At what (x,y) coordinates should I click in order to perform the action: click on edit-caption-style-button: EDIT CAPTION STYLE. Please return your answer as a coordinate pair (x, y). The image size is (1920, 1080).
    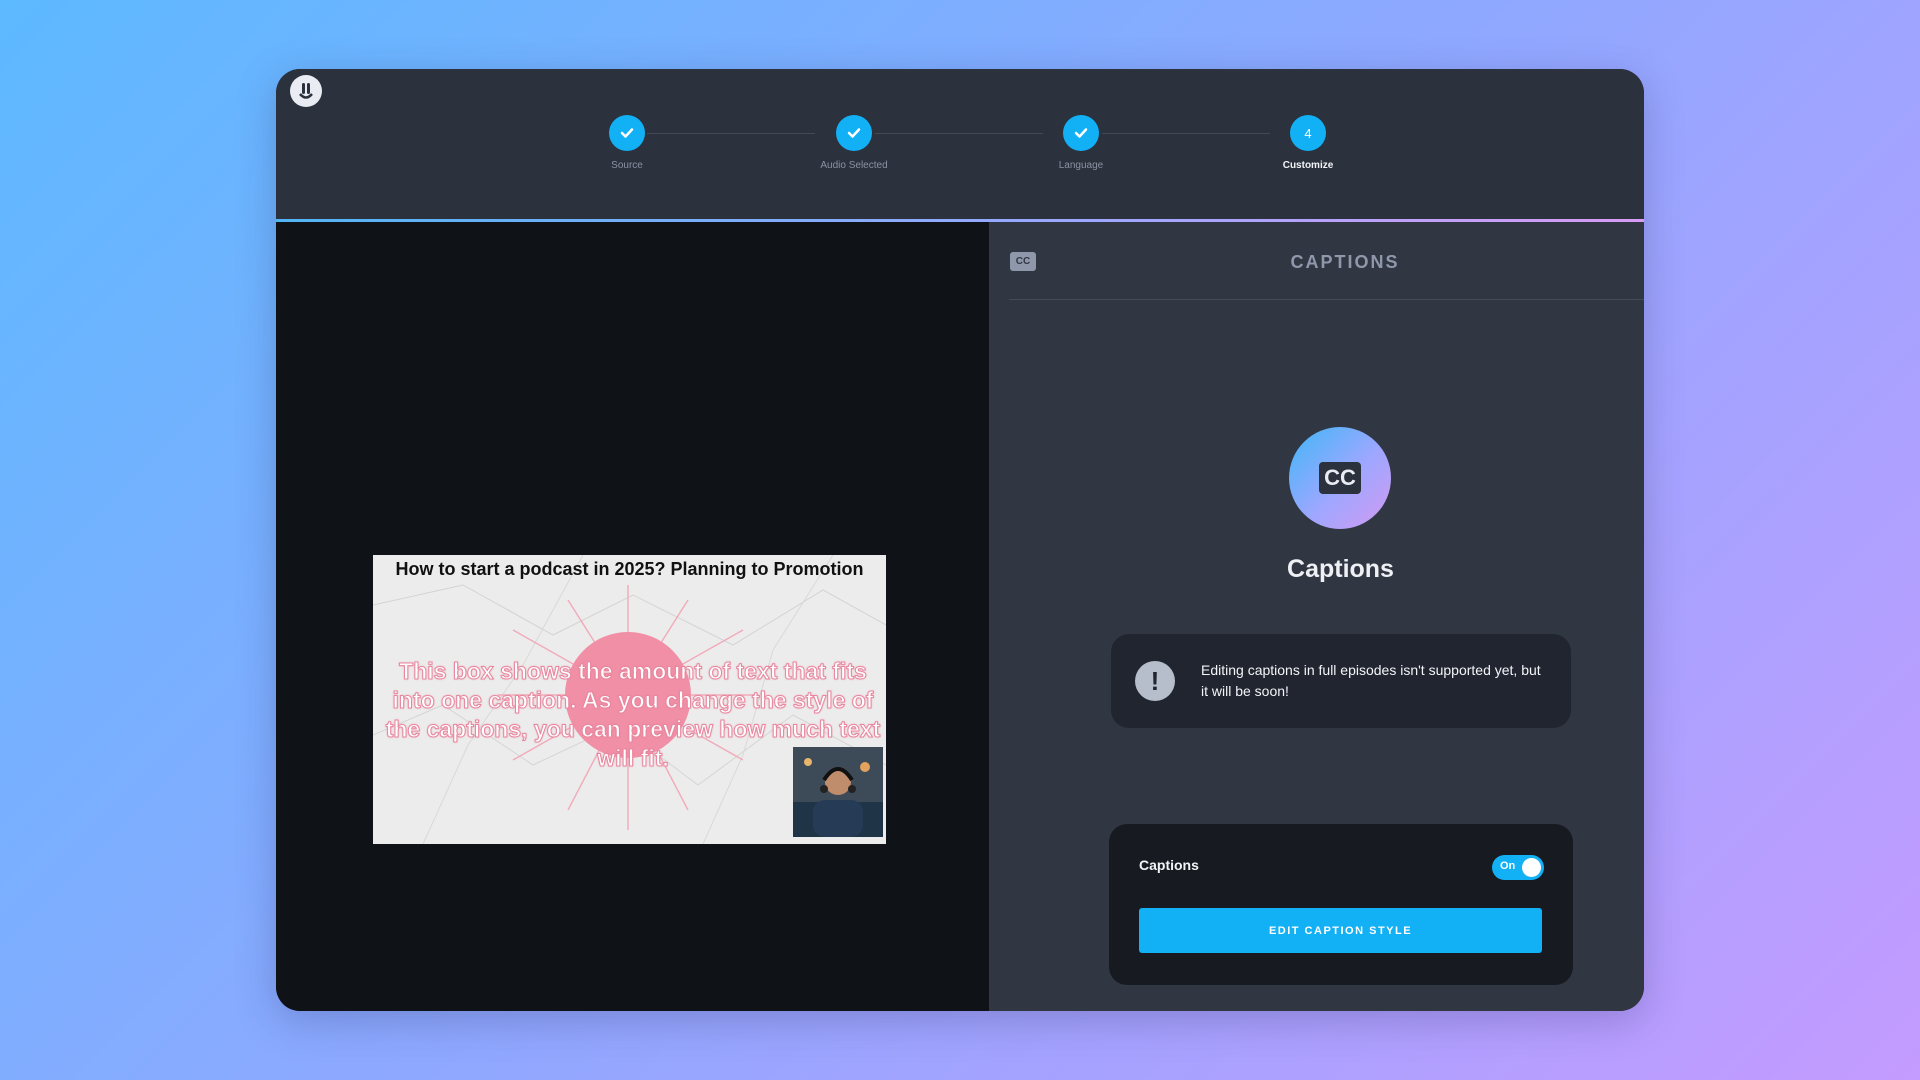
    Looking at the image, I should click on (1340, 930).